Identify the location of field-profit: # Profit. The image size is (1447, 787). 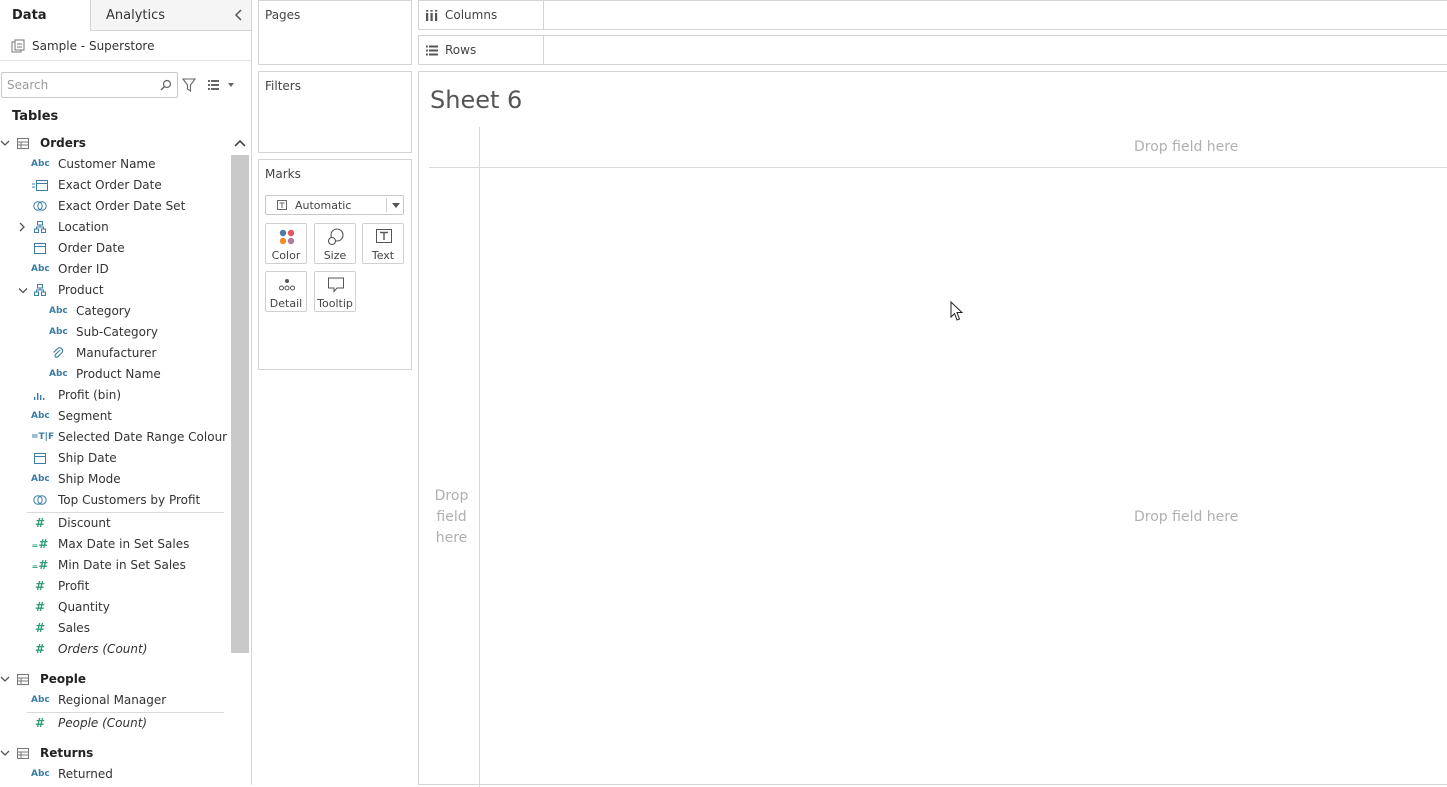
(114, 586).